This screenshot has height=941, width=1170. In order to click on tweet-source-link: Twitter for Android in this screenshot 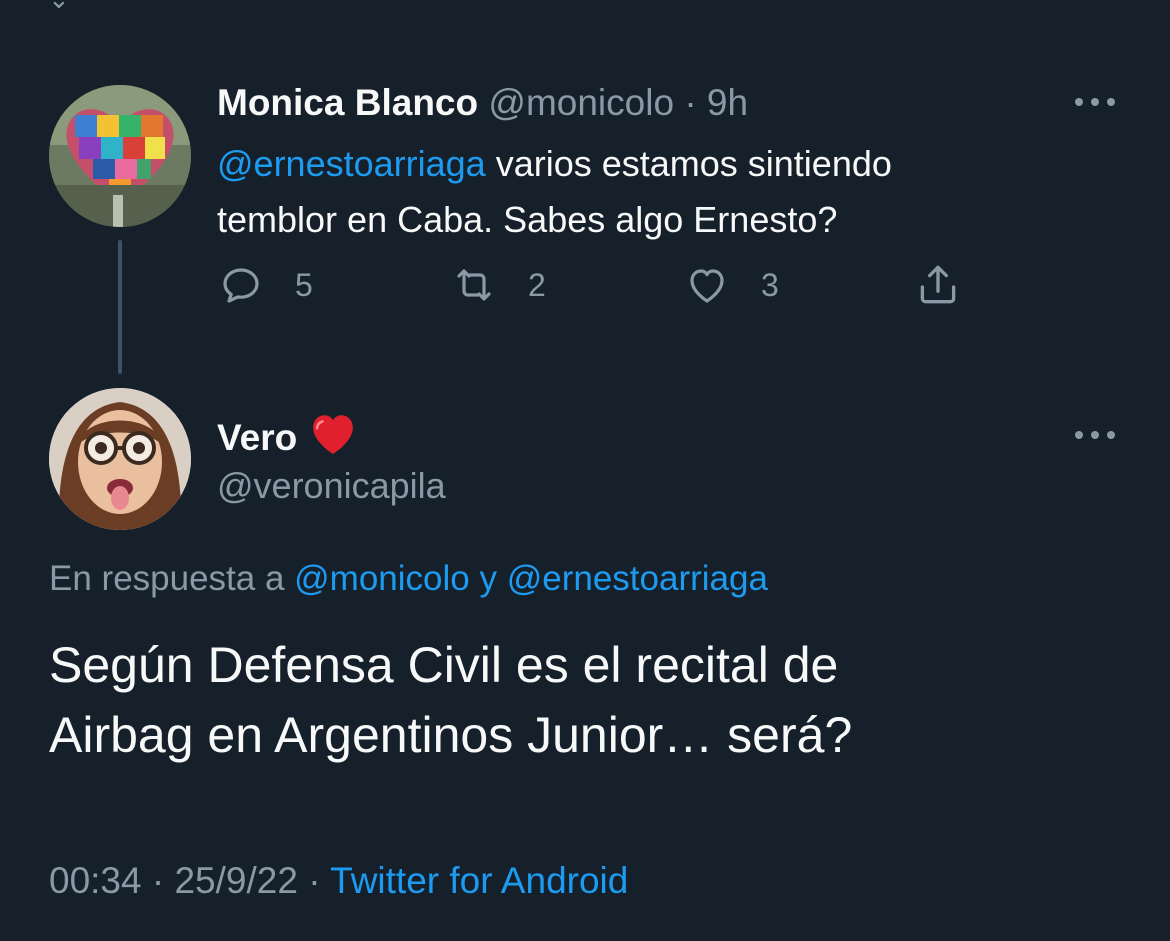, I will do `click(479, 880)`.